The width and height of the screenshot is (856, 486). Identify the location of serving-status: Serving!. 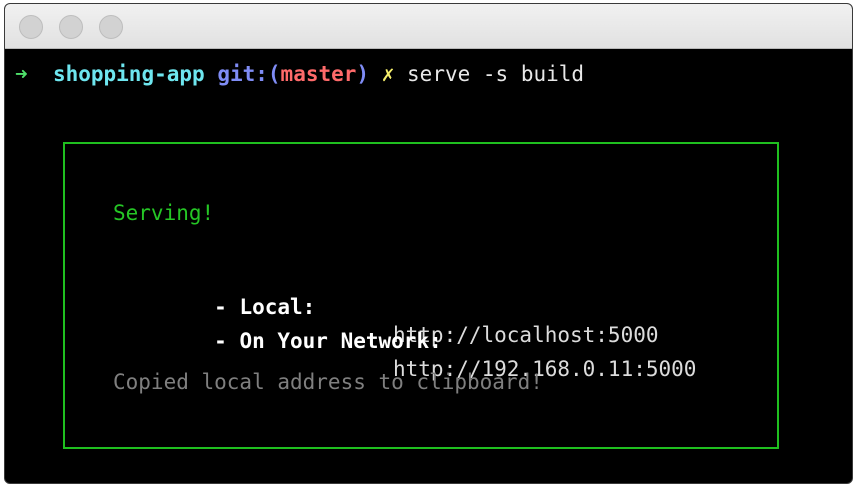
(164, 213).